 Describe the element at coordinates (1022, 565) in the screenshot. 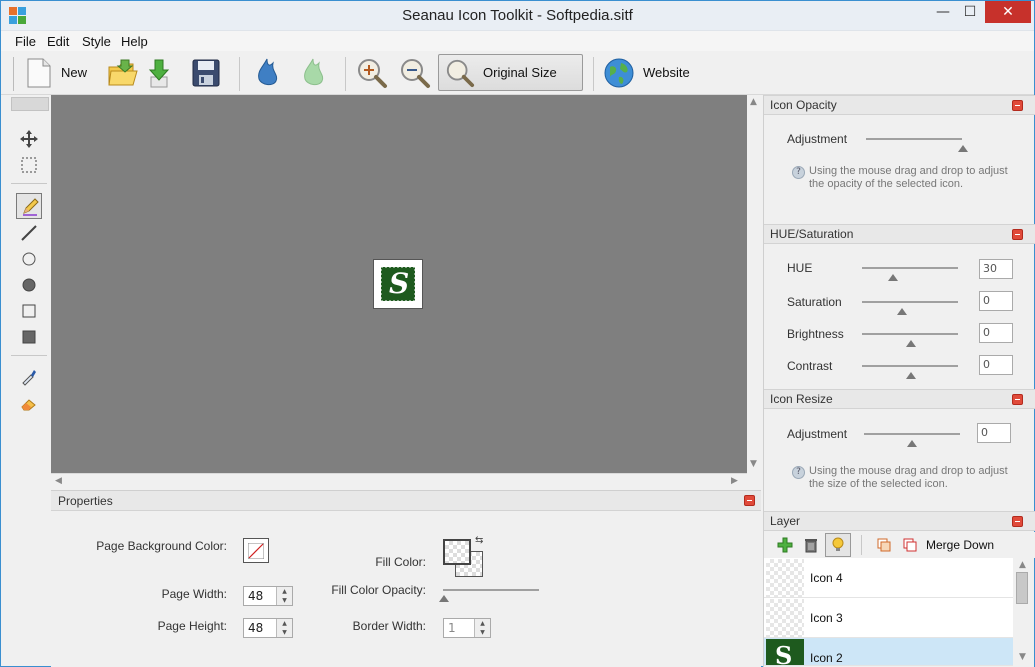

I see `layer-scroll-up: ▲` at that location.